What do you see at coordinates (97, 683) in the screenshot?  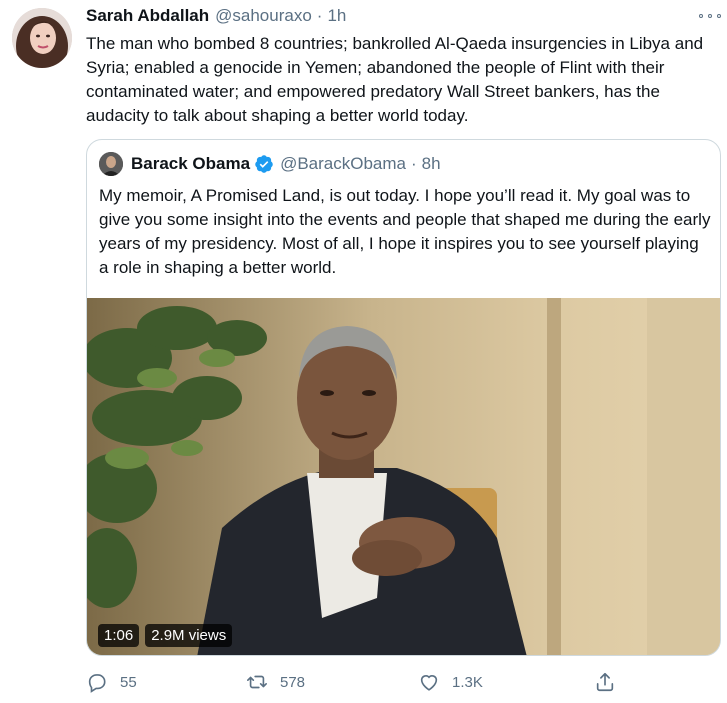 I see `reply-icon` at bounding box center [97, 683].